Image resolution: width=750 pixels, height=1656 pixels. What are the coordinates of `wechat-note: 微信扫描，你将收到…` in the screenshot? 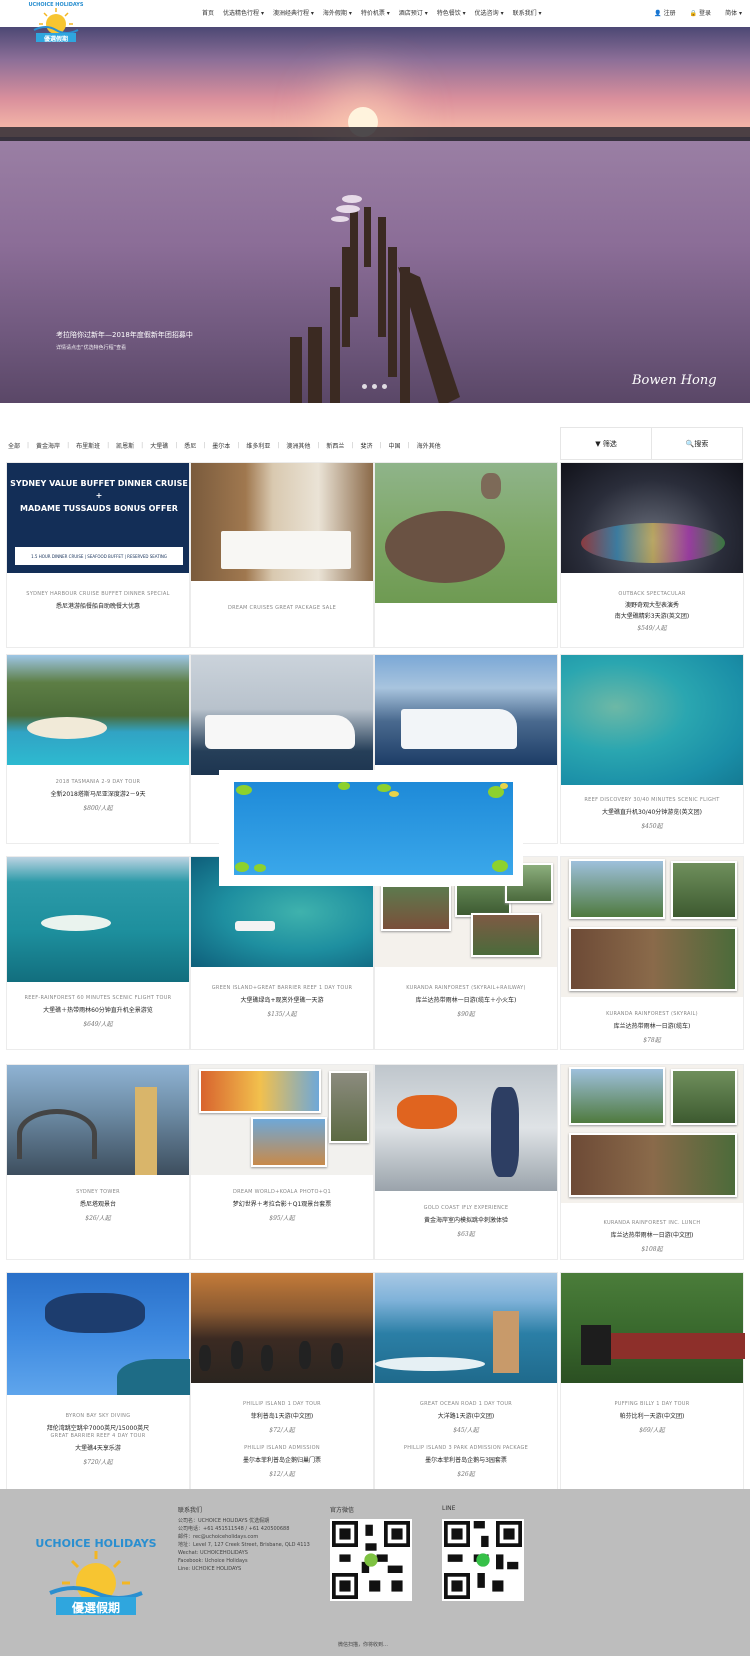 It's located at (363, 1645).